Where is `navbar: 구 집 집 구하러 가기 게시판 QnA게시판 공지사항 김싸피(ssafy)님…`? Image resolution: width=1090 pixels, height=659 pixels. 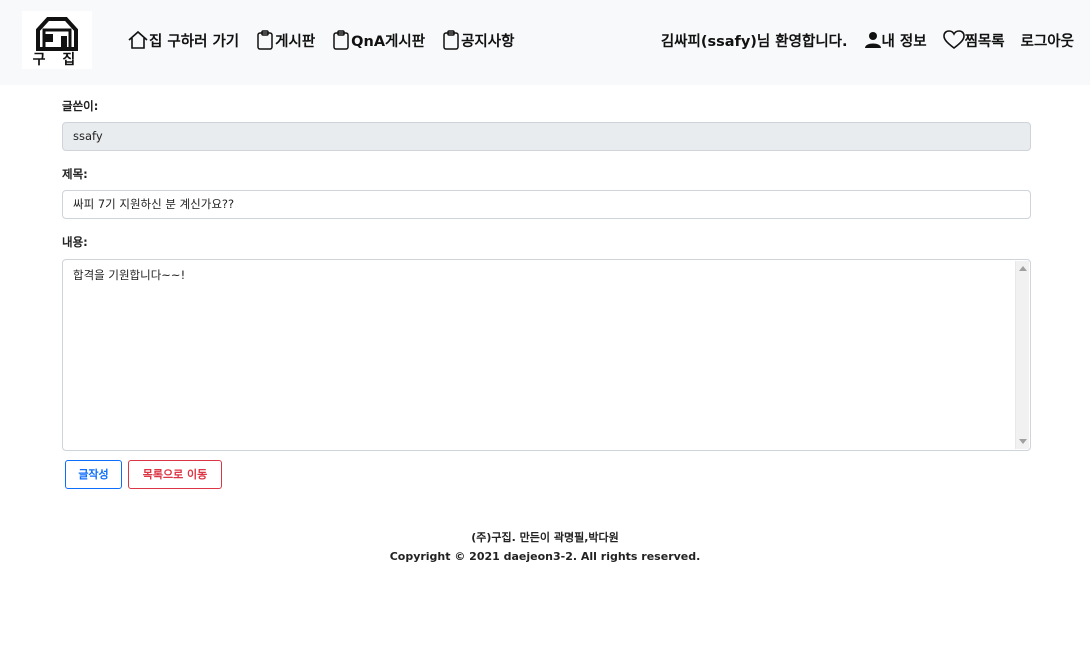 navbar: 구 집 집 구하러 가기 게시판 QnA게시판 공지사항 김싸피(ssafy)님… is located at coordinates (545, 42).